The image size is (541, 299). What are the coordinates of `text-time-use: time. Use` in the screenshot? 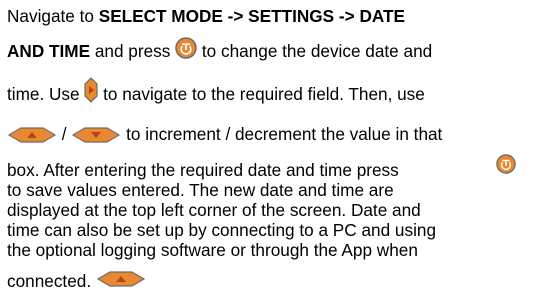 It's located at (46, 94).